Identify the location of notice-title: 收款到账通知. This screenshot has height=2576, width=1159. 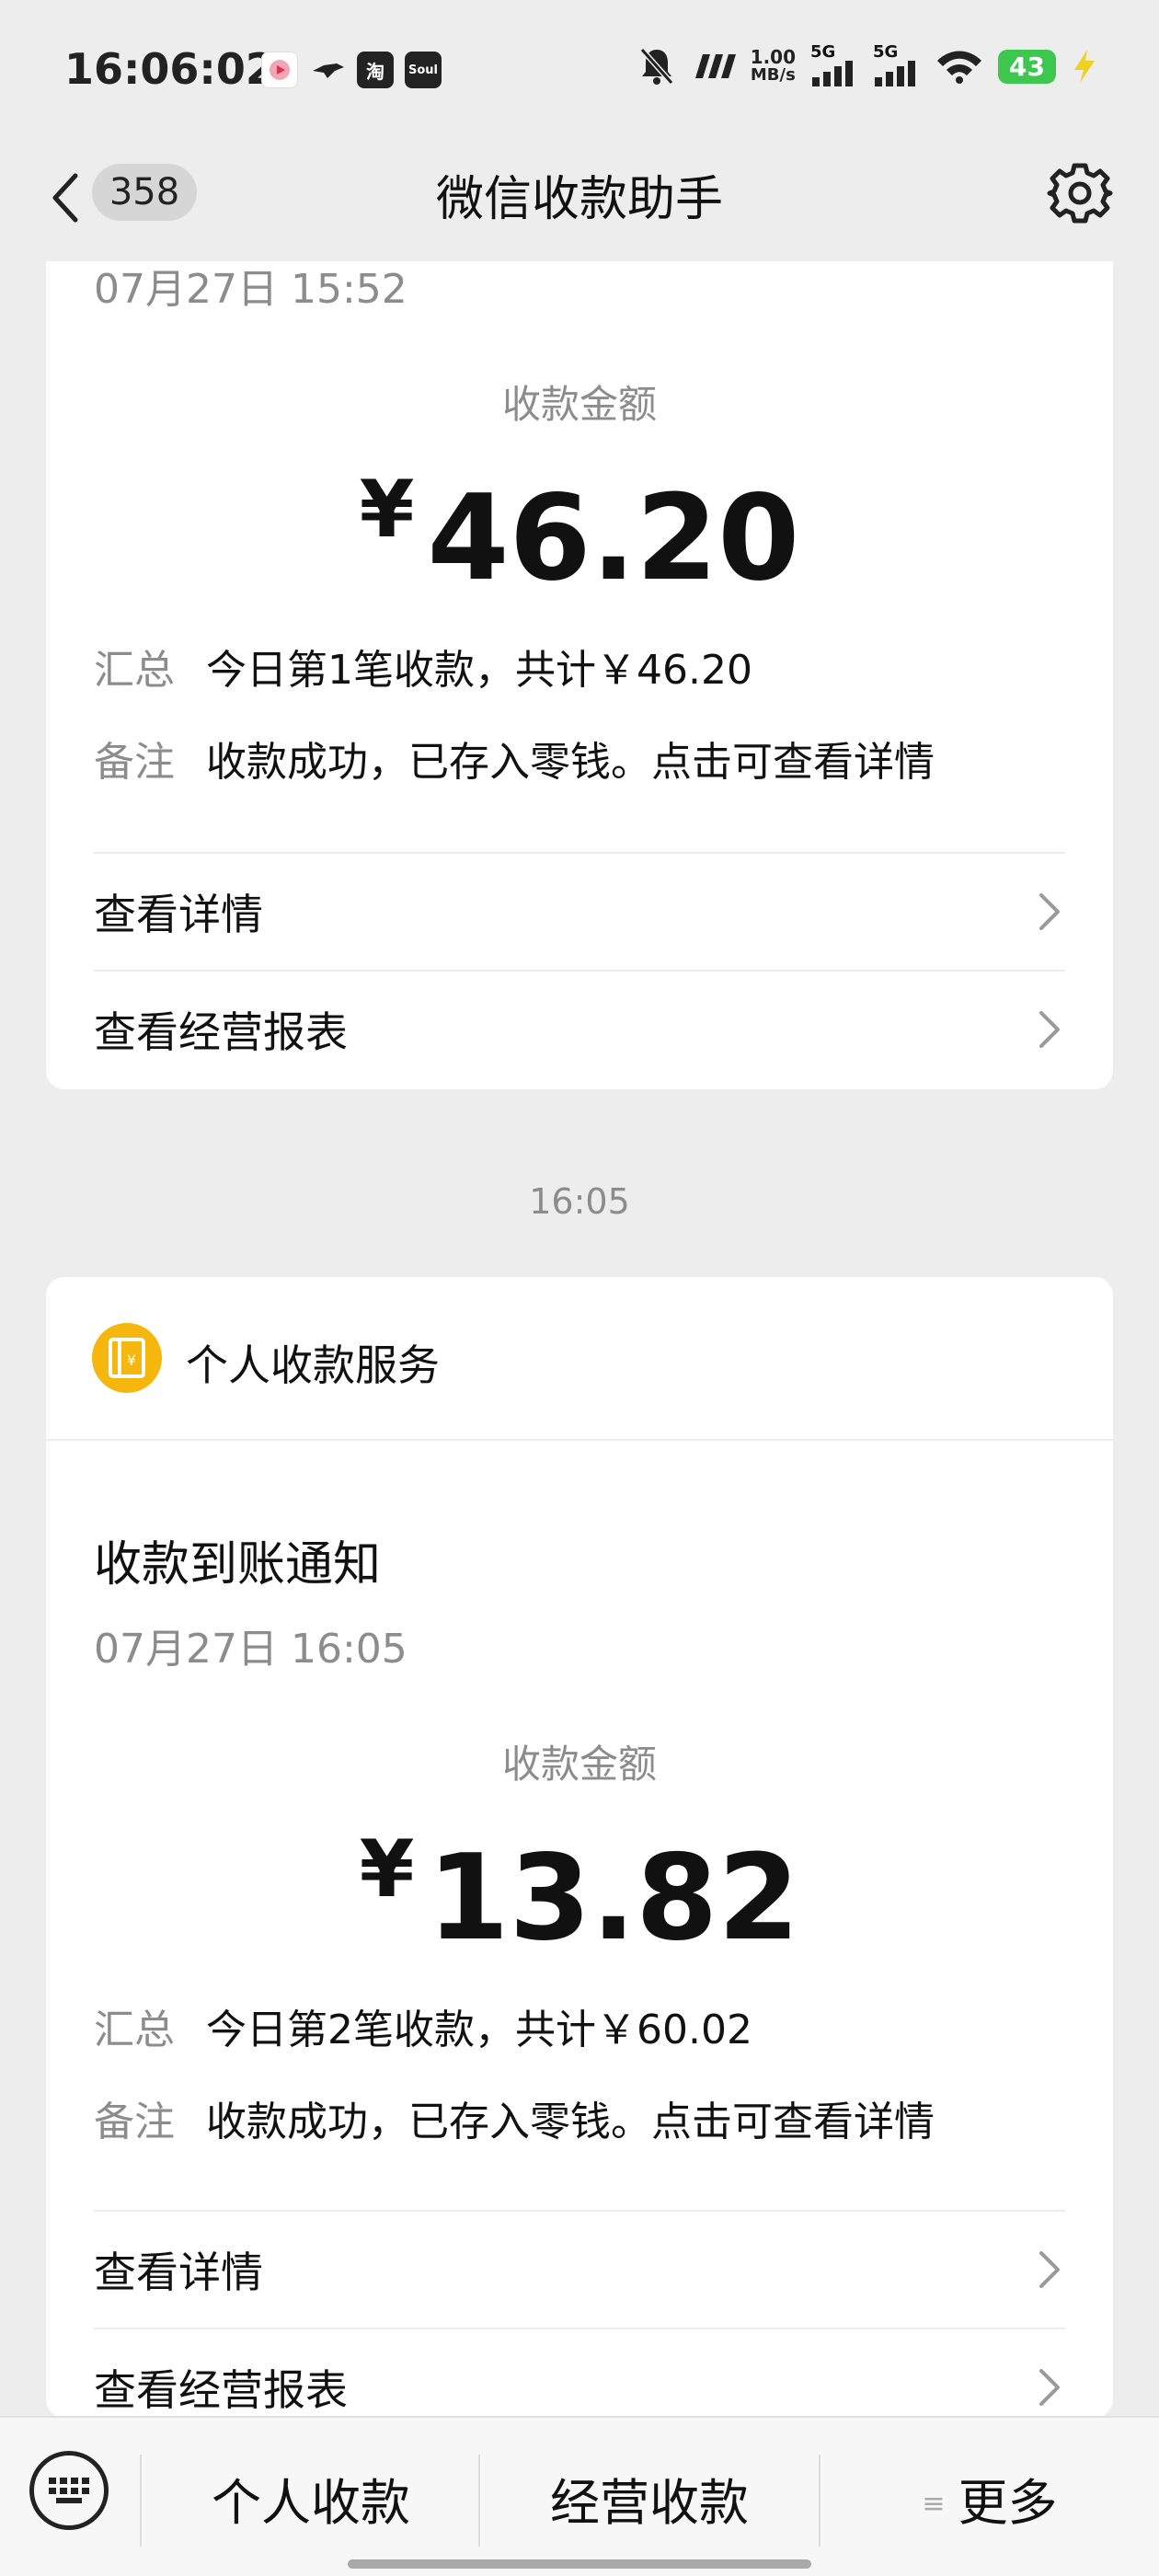
(238, 1565).